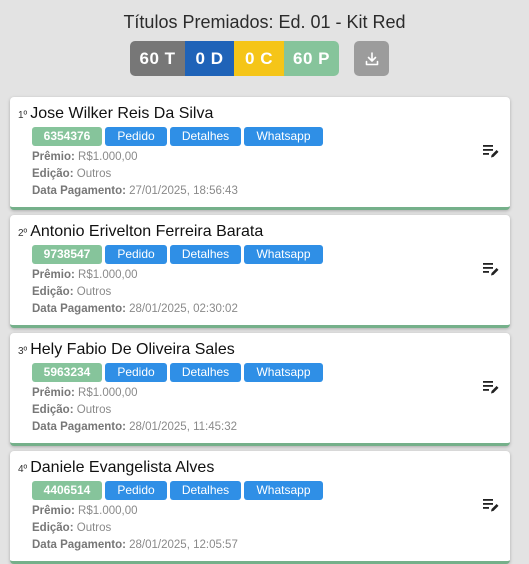 The height and width of the screenshot is (564, 529). I want to click on ticket-number-badge: 6354376, so click(67, 136).